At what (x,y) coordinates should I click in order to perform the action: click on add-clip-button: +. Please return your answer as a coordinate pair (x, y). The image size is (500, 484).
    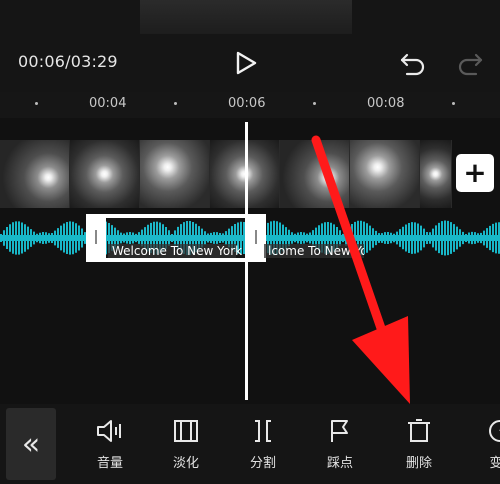
    Looking at the image, I should click on (475, 173).